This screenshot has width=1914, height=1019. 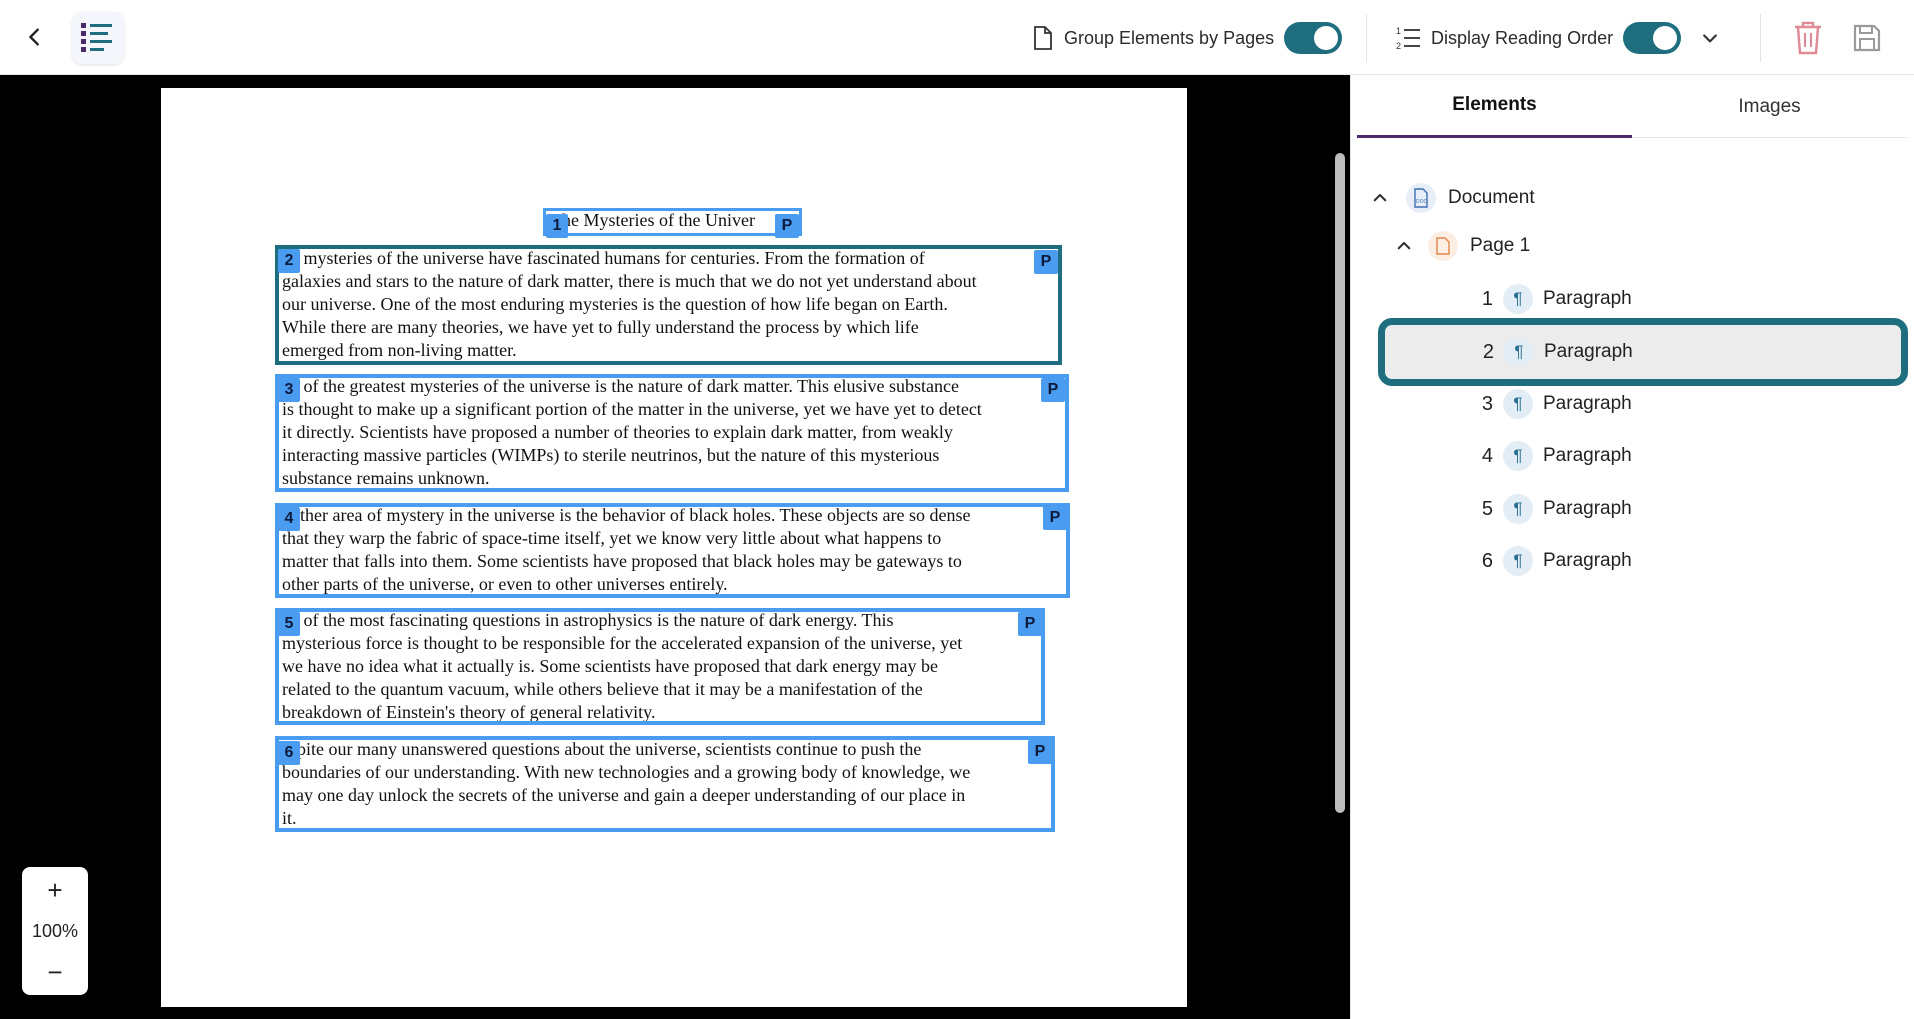 What do you see at coordinates (1642, 404) in the screenshot?
I see `tree-item-paragraph: 3 ¶ Paragraph` at bounding box center [1642, 404].